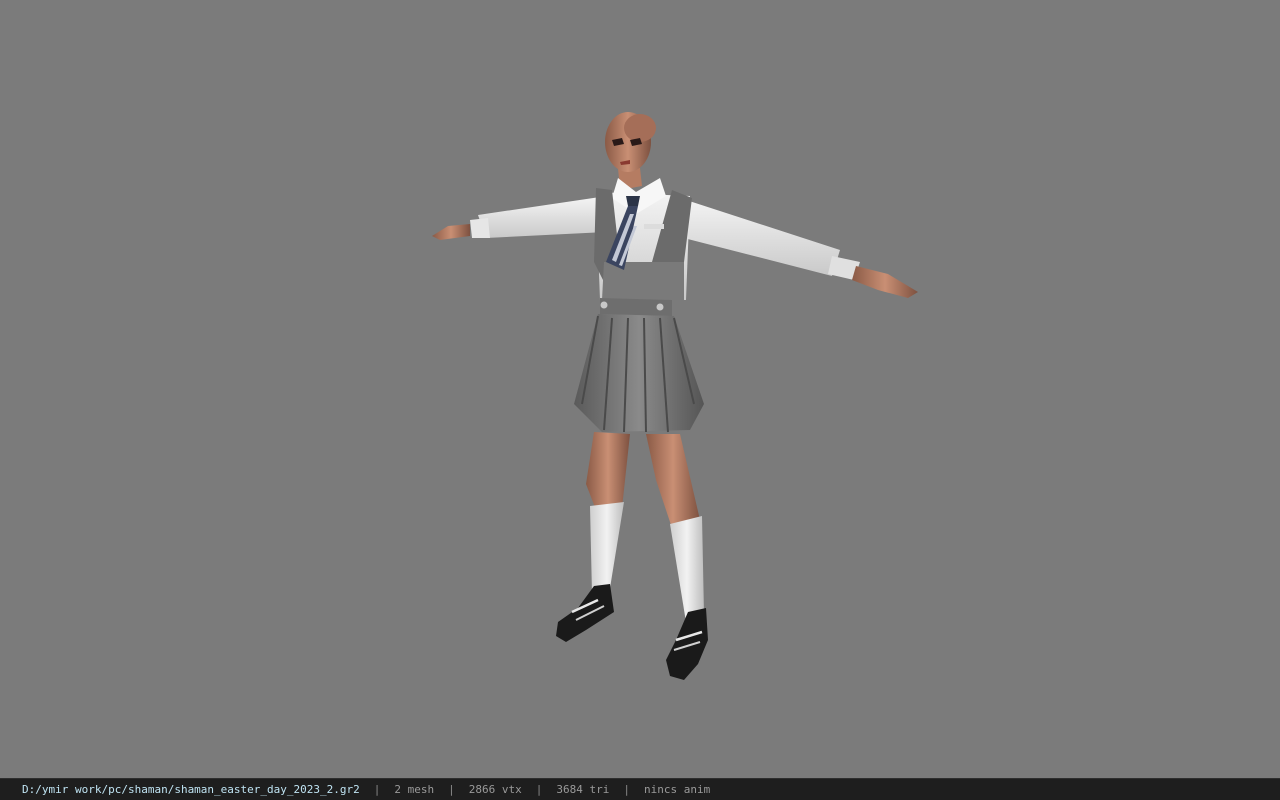 Image resolution: width=1280 pixels, height=800 pixels. Describe the element at coordinates (677, 789) in the screenshot. I see `anim-status: nincs anim` at that location.